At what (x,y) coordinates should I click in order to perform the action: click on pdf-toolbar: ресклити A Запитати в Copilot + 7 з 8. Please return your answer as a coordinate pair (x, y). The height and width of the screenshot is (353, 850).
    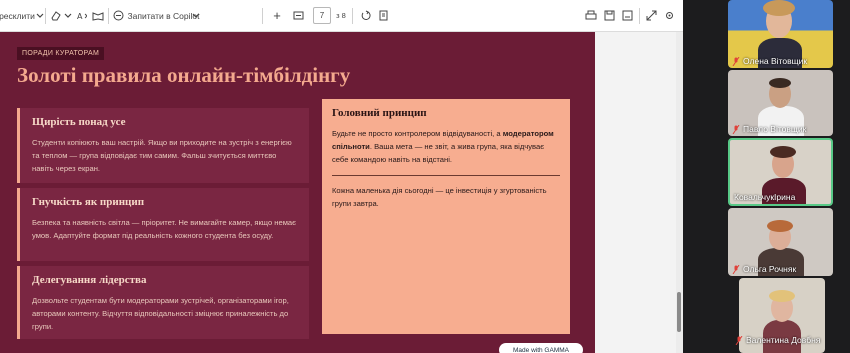
    Looking at the image, I should click on (341, 16).